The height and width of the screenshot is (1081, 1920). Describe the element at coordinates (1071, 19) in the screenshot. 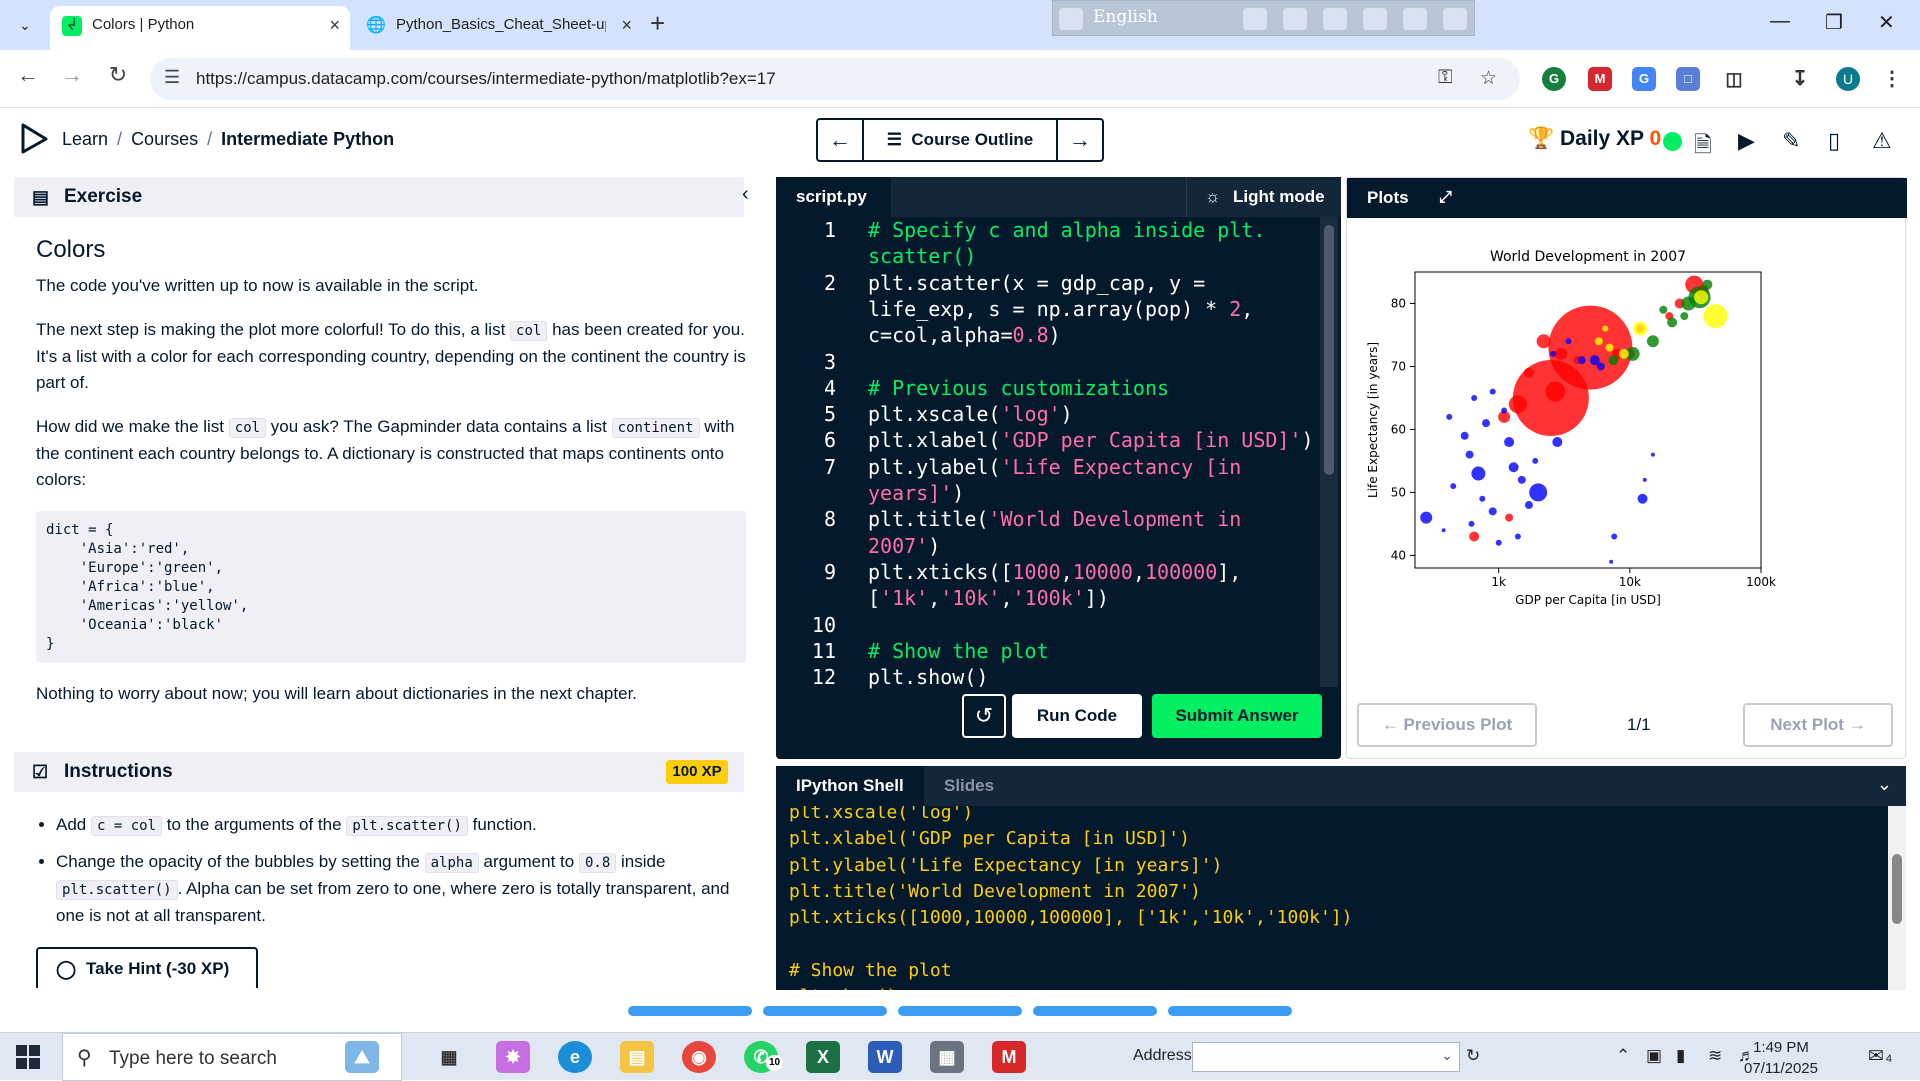

I see `toolbar-search-icon` at that location.